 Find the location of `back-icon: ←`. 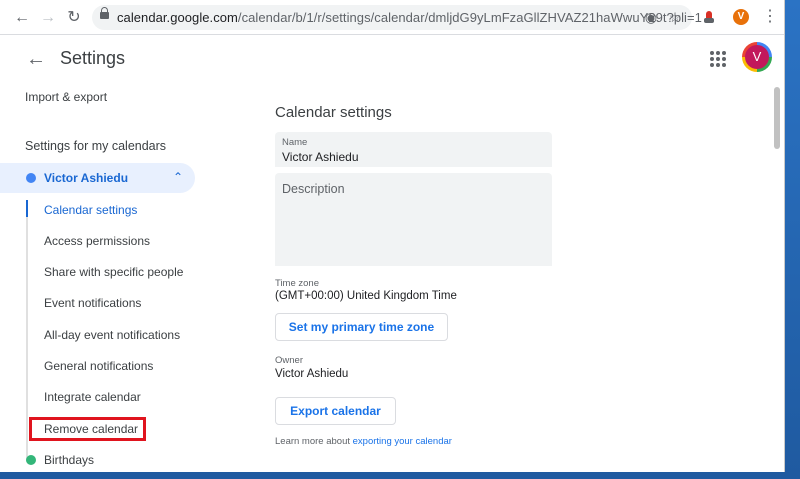

back-icon: ← is located at coordinates (22, 18).